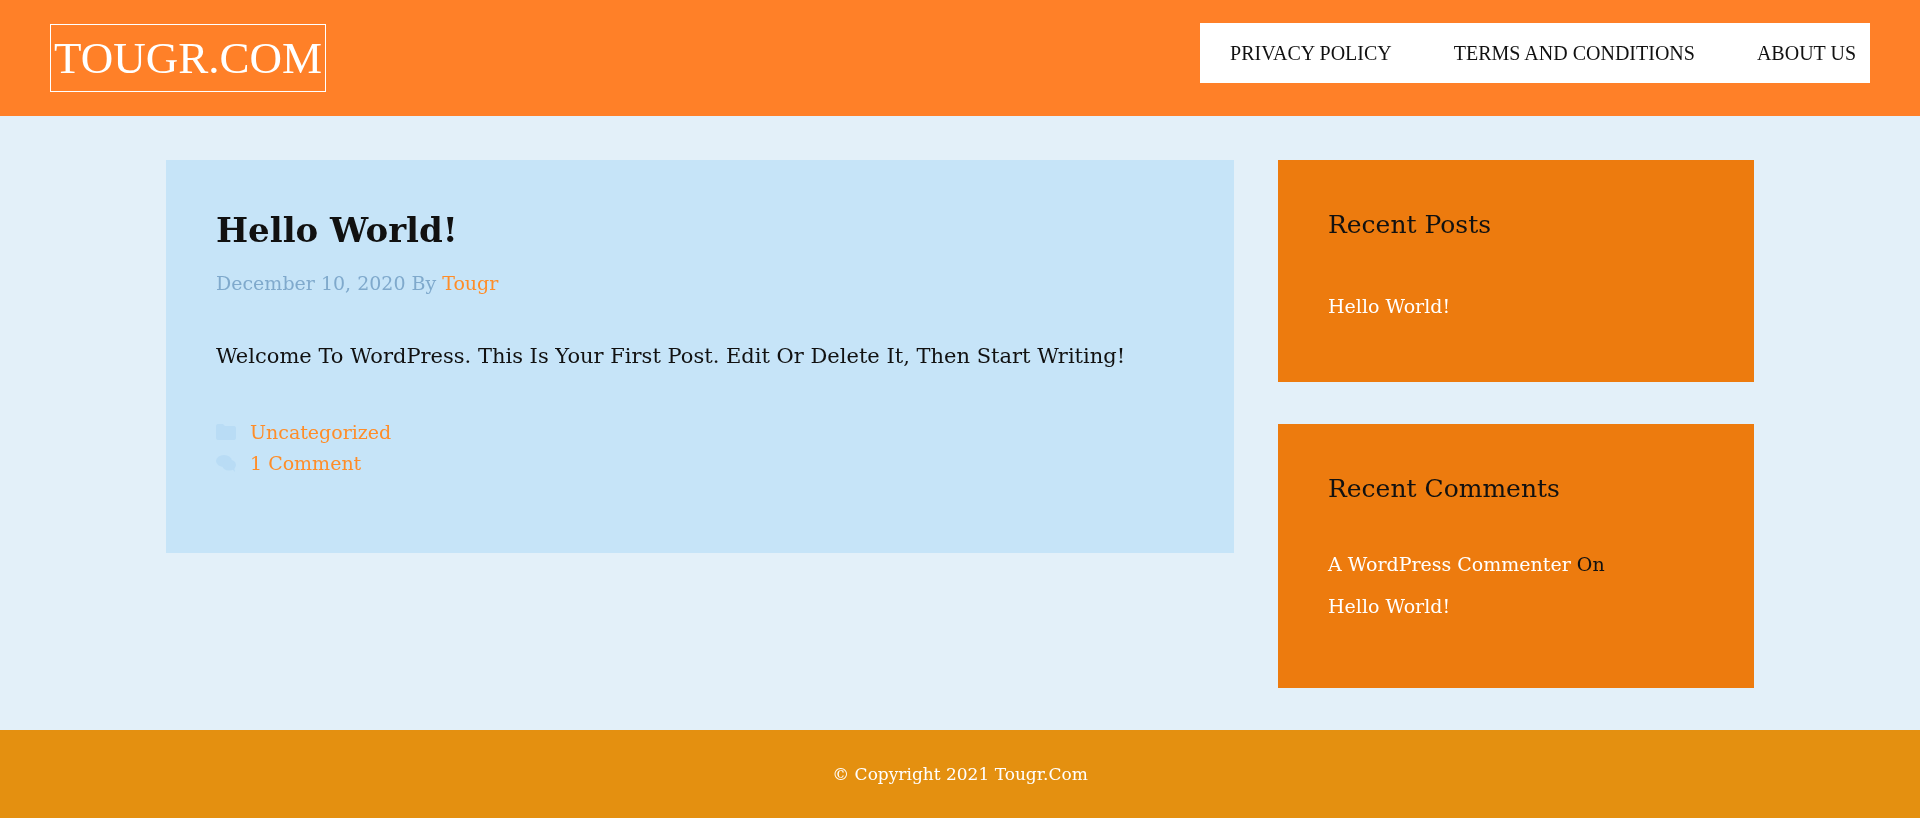  I want to click on commenter-link: A WordPress Commenter, so click(1449, 564).